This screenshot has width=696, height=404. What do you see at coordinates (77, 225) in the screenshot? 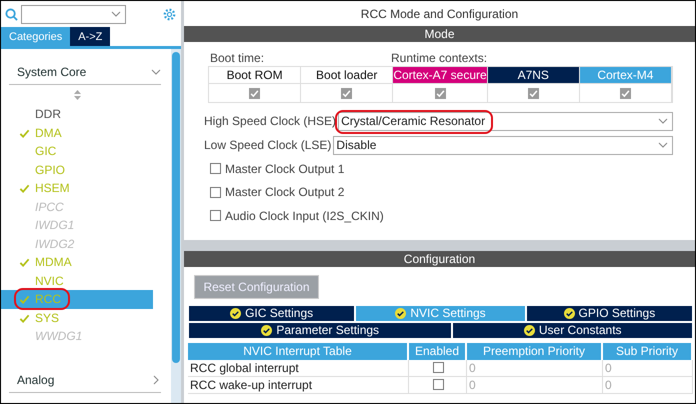
I see `peripheral-item: IWDG1` at bounding box center [77, 225].